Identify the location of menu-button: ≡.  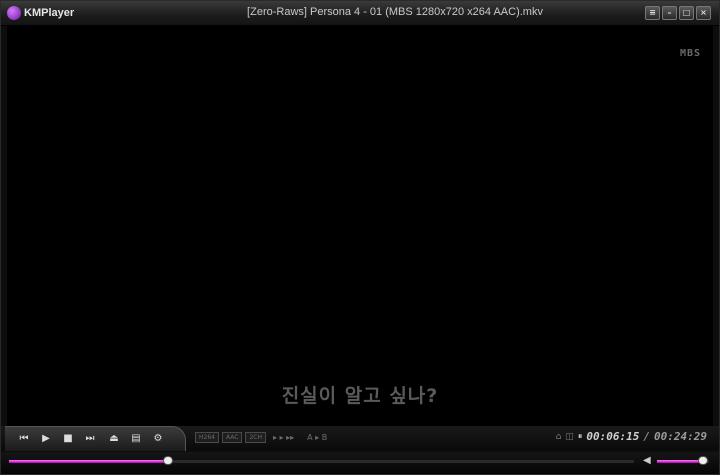
(652, 13).